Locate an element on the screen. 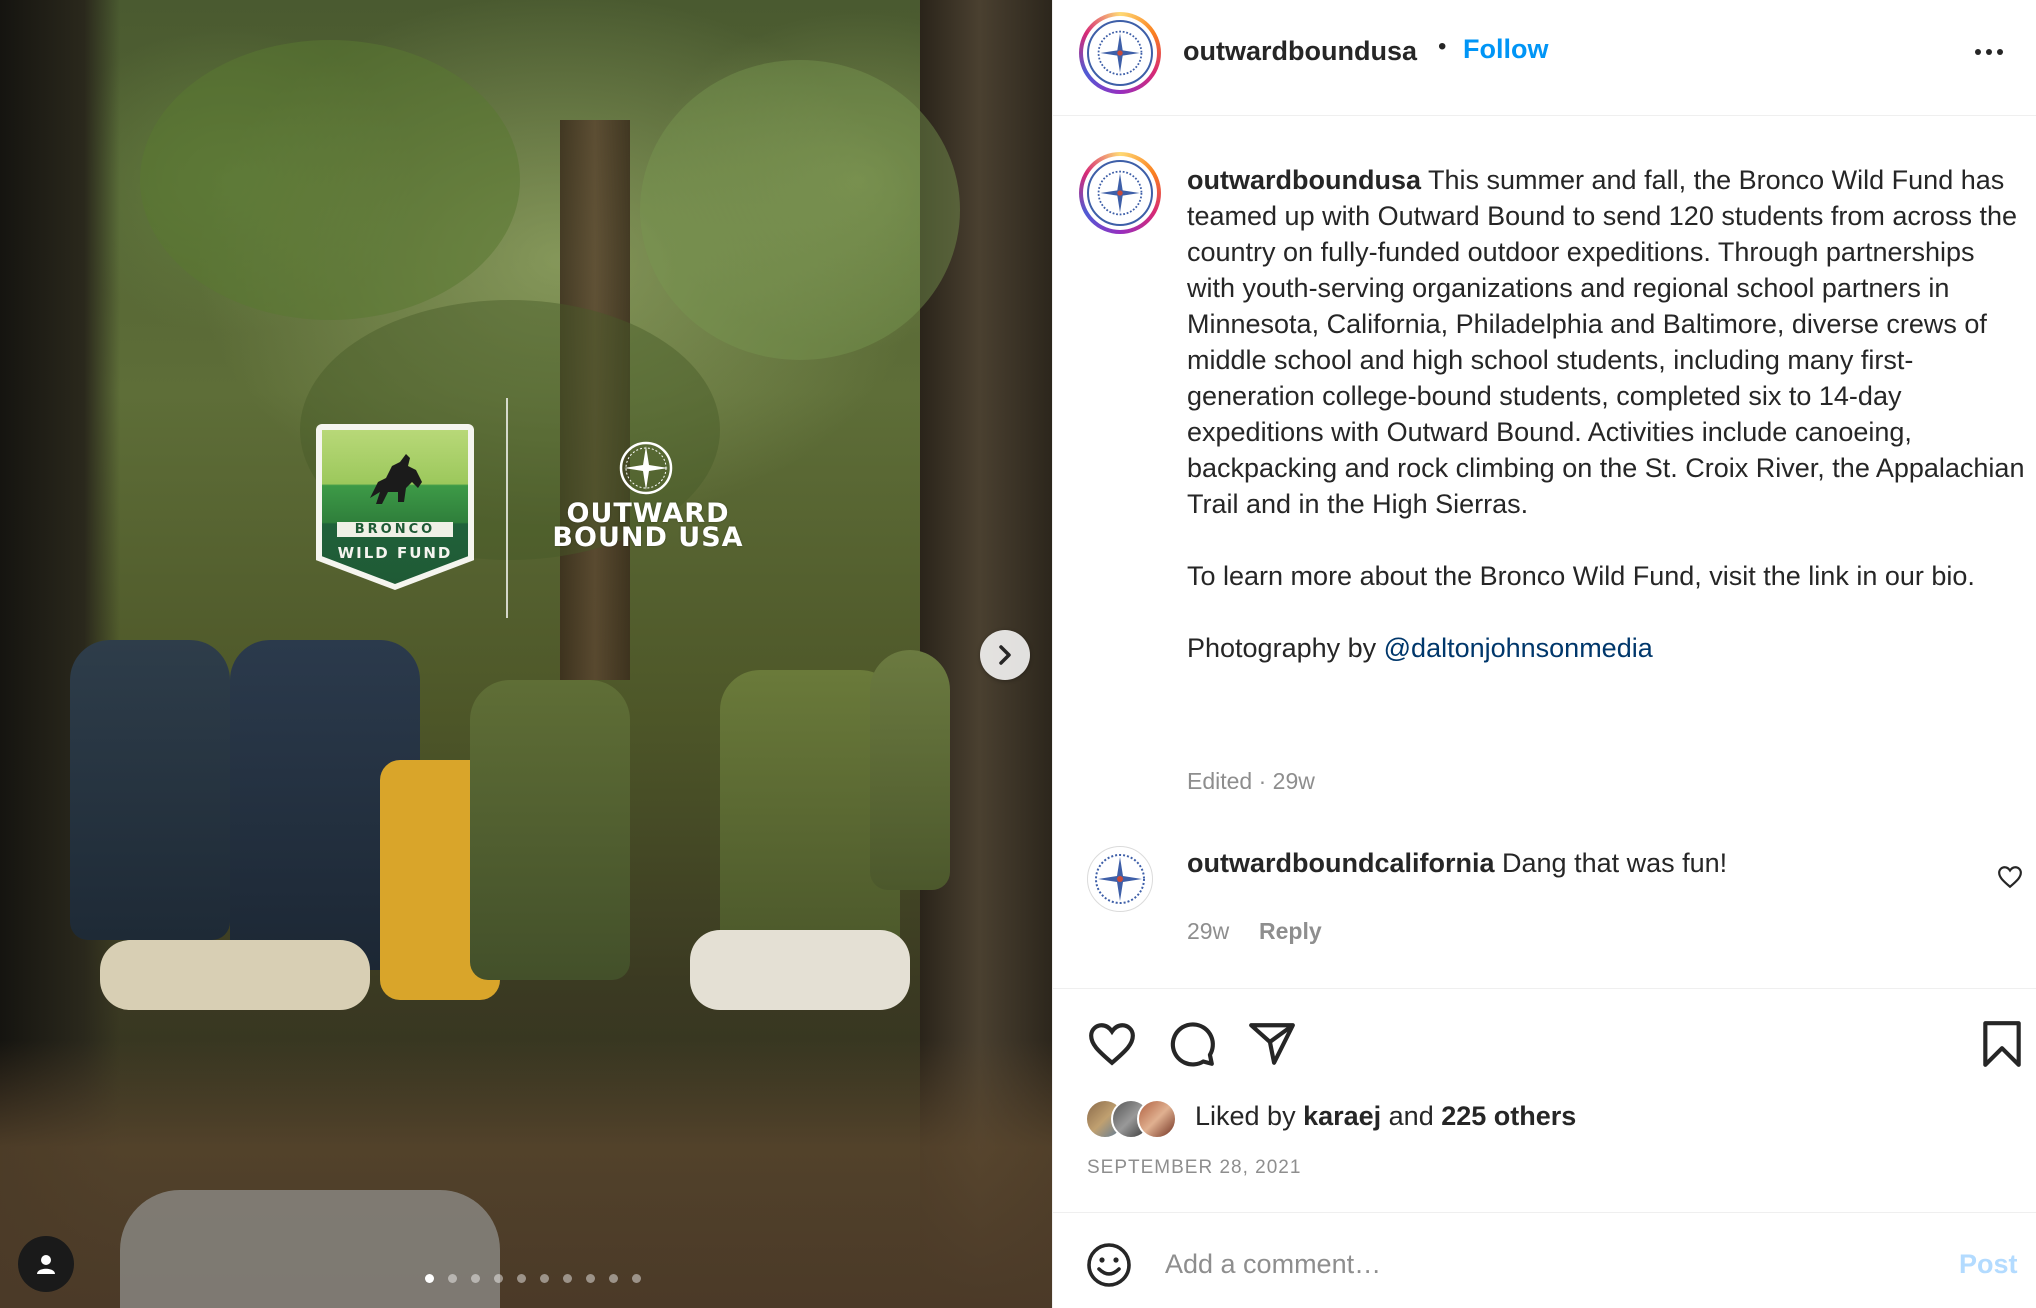 The height and width of the screenshot is (1308, 2036). logo-lockup: BRONCO WILD FUND OUTWARD BOUND USA is located at coordinates (541, 508).